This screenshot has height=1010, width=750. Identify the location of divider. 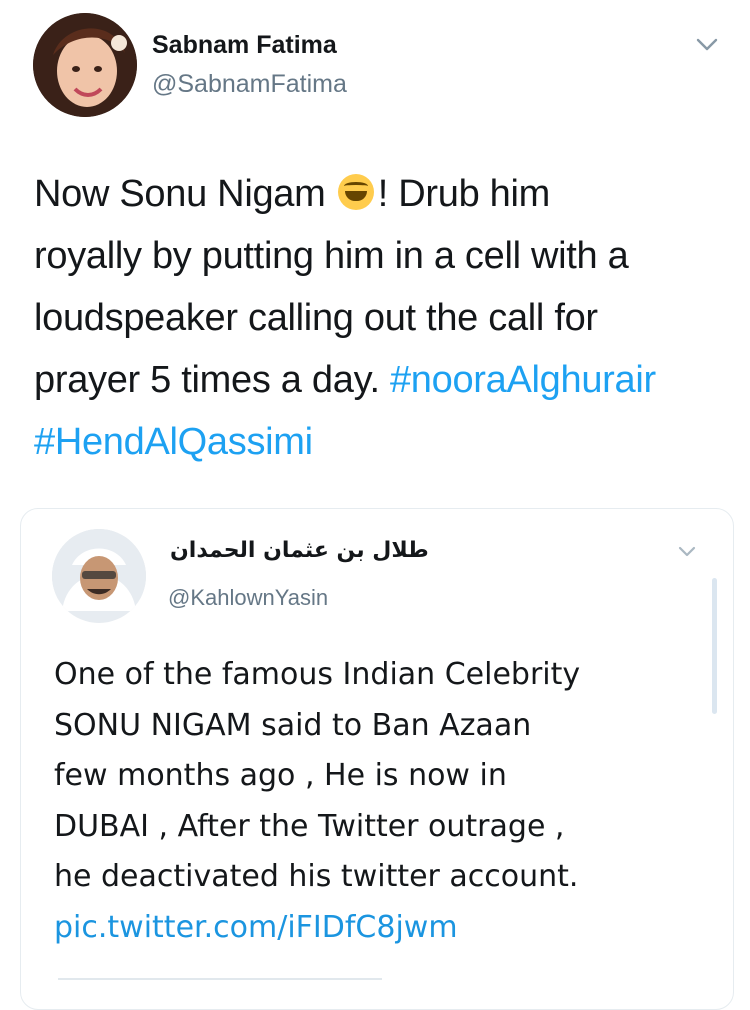
(220, 979).